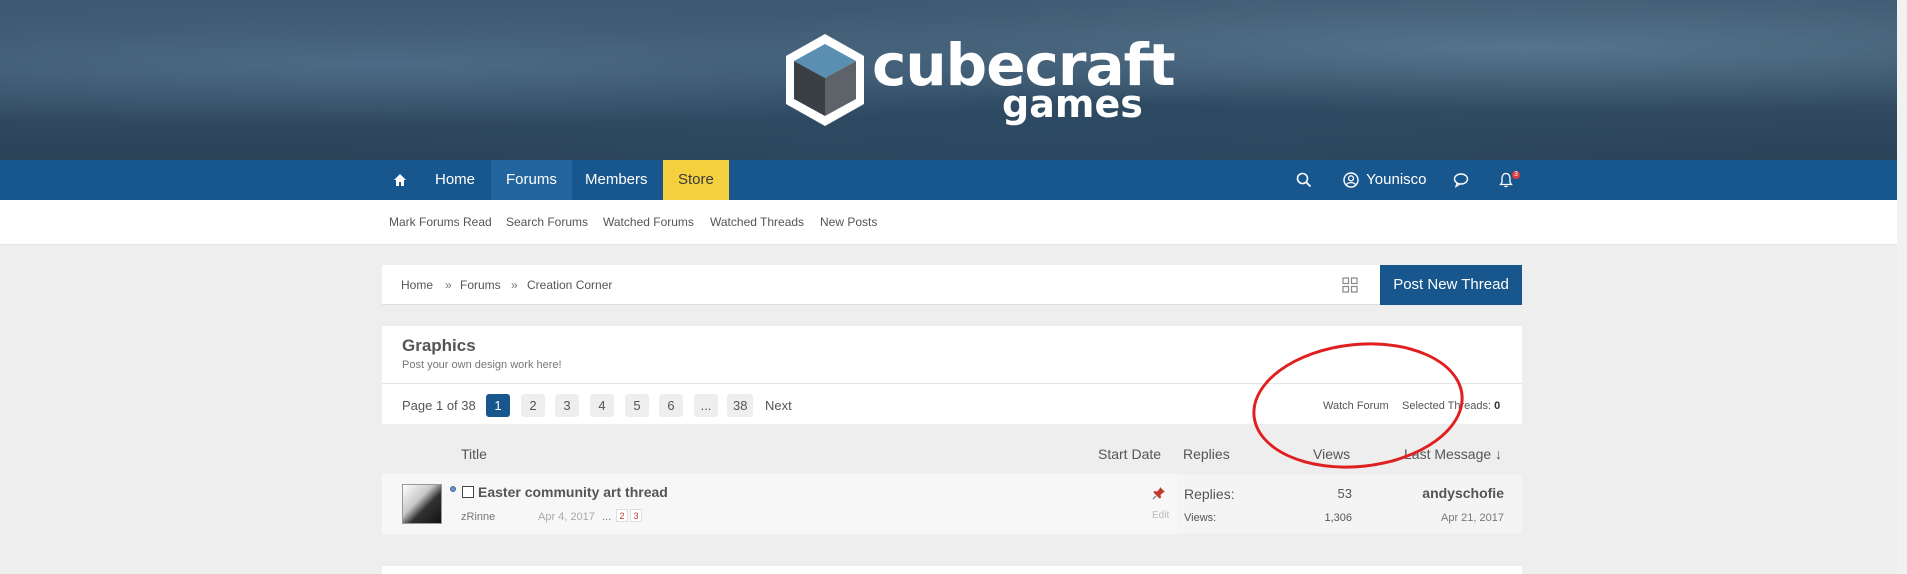 This screenshot has height=574, width=1907. What do you see at coordinates (498, 405) in the screenshot?
I see `page-1-button: 1` at bounding box center [498, 405].